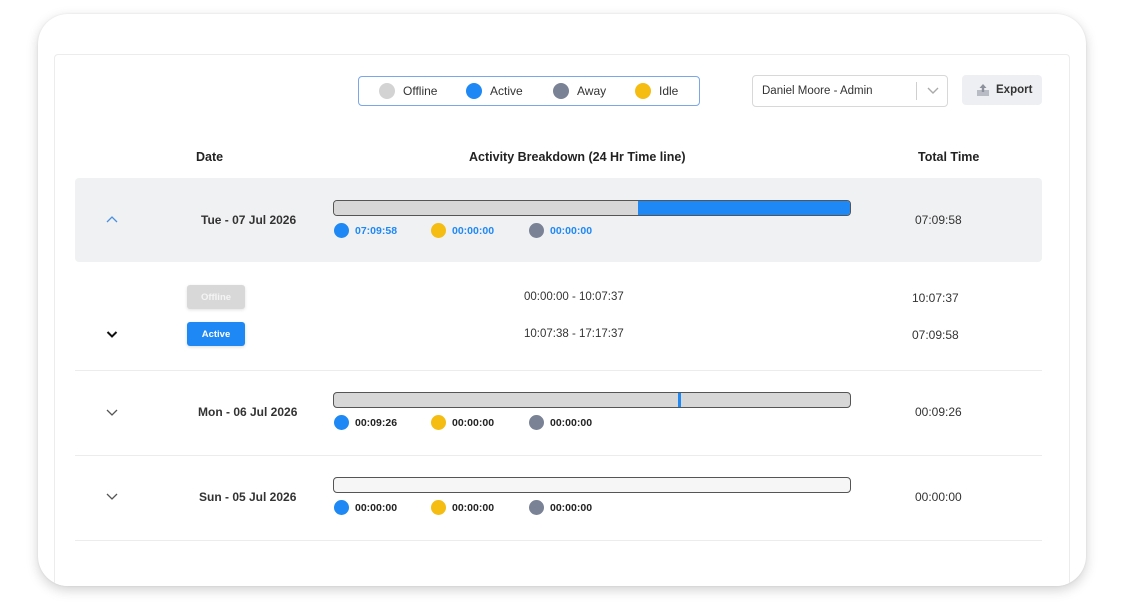 Image resolution: width=1123 pixels, height=614 pixels. I want to click on active-stat: 07:09:58, so click(365, 230).